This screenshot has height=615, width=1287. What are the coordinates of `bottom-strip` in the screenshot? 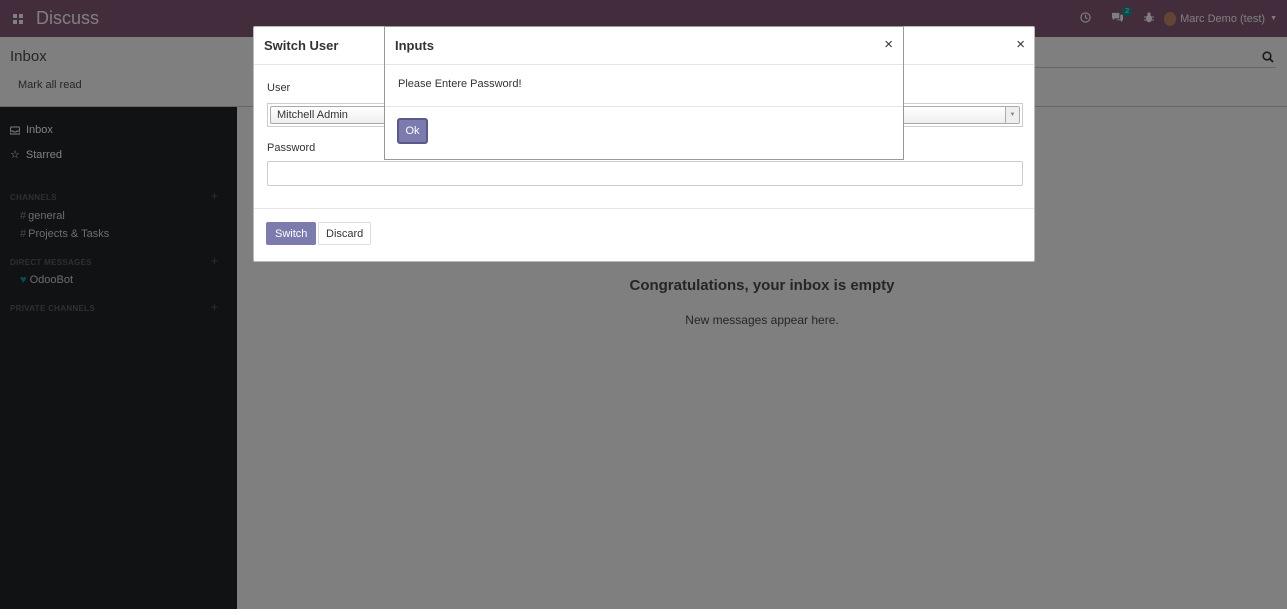 It's located at (643, 612).